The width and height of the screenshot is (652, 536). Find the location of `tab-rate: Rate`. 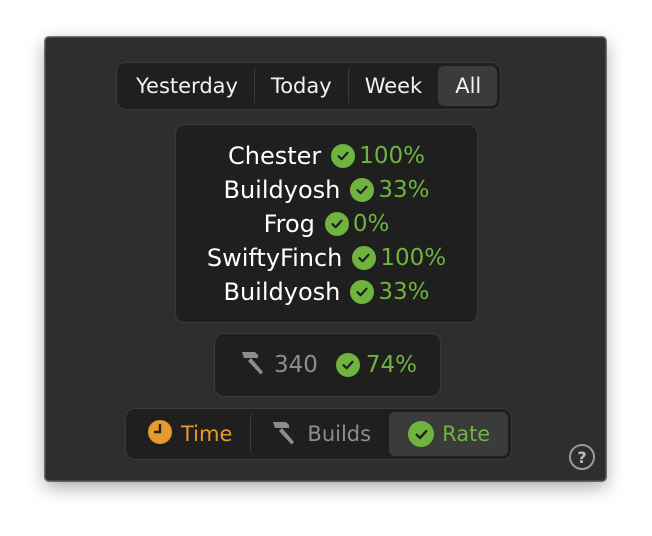

tab-rate: Rate is located at coordinates (449, 434).